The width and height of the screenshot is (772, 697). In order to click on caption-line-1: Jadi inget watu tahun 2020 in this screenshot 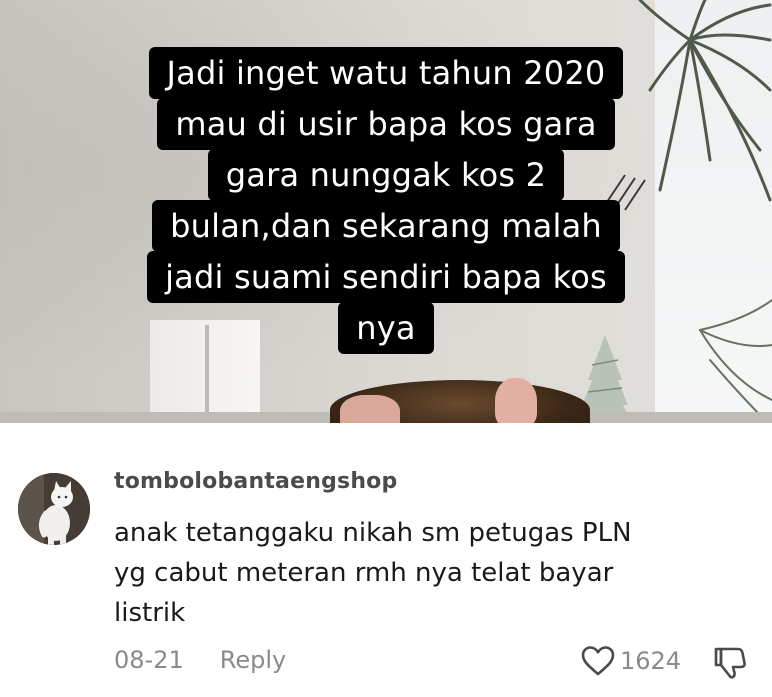, I will do `click(386, 73)`.